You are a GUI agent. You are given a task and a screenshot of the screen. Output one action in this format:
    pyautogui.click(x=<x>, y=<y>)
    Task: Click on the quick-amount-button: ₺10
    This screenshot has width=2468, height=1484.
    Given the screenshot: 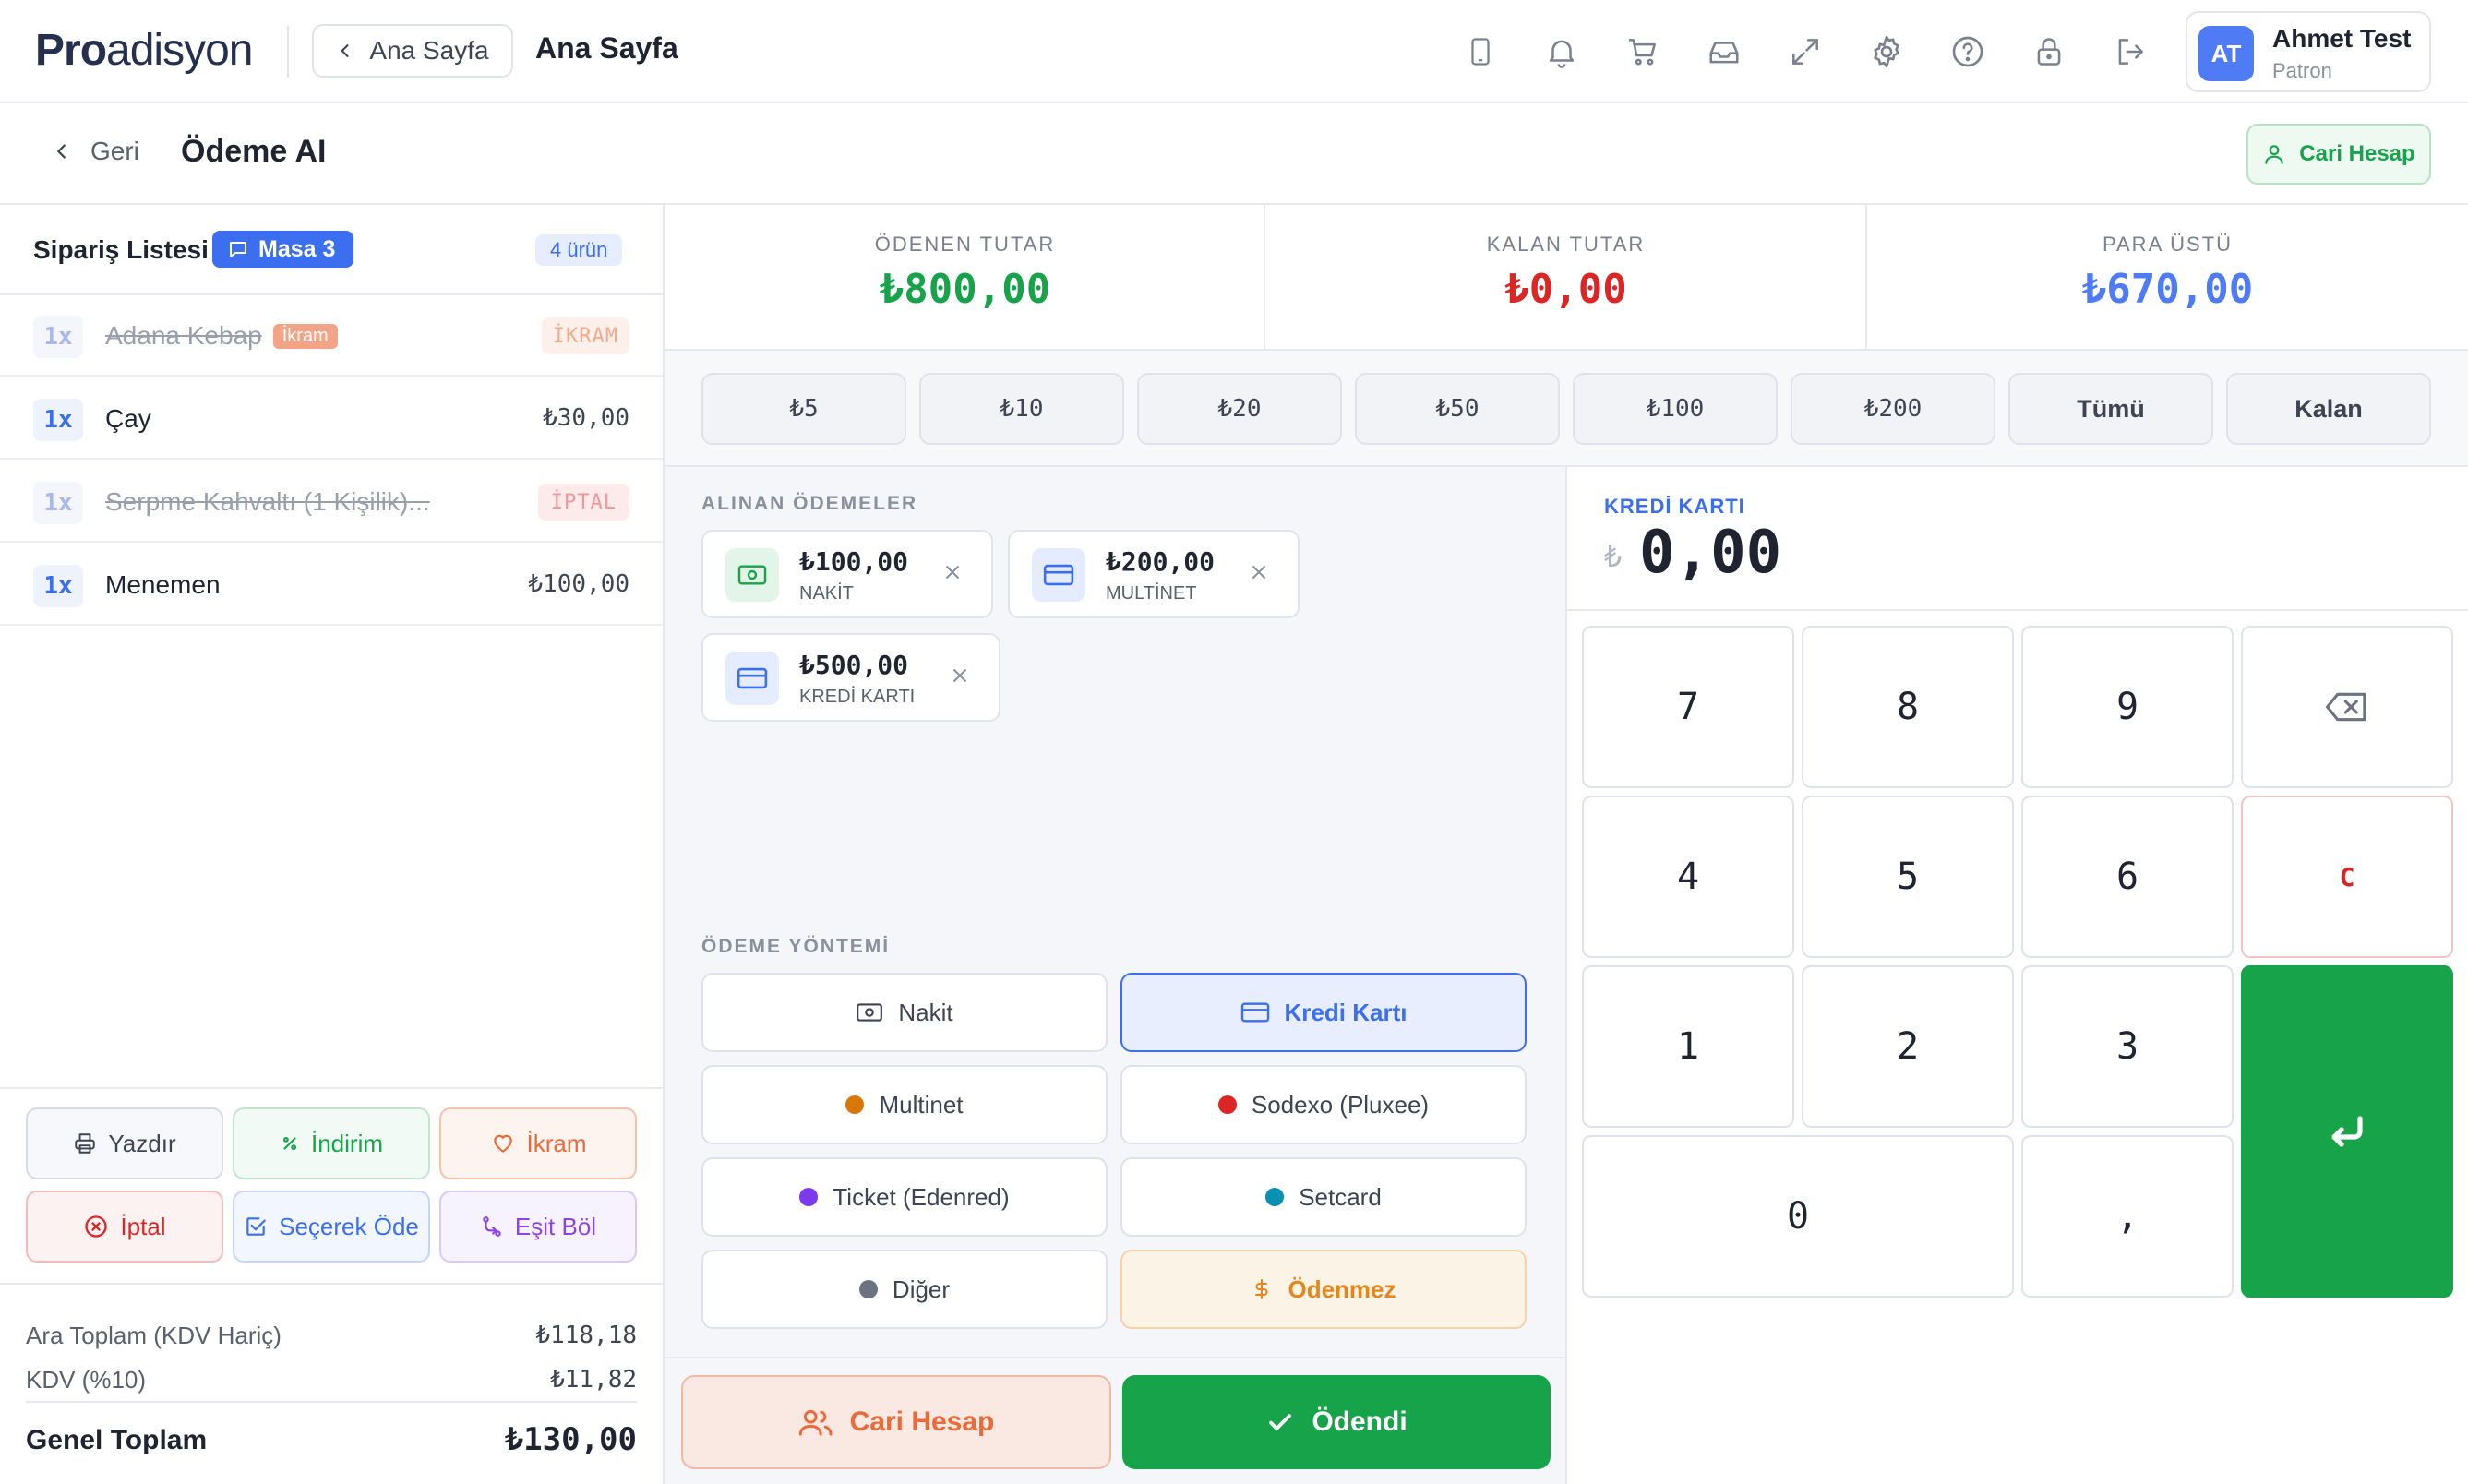 What is the action you would take?
    pyautogui.click(x=1021, y=409)
    